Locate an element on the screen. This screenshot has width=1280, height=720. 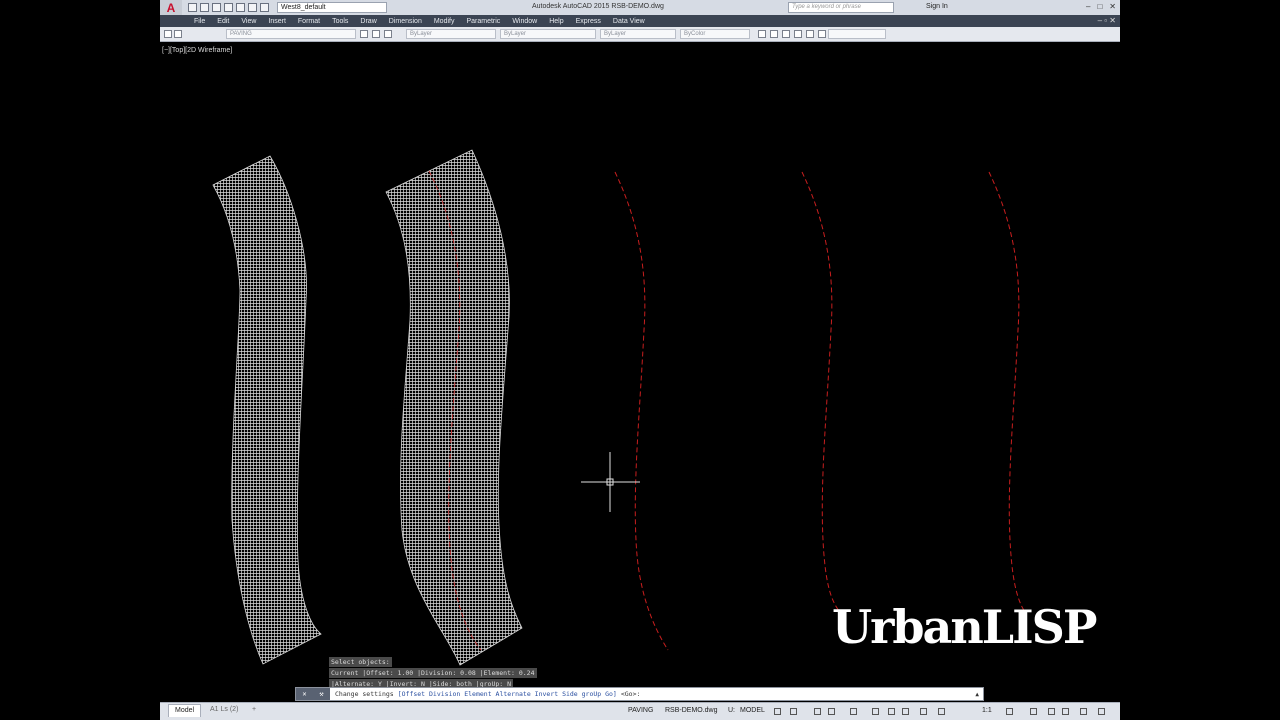
clean-screen-icon is located at coordinates (1083, 711).